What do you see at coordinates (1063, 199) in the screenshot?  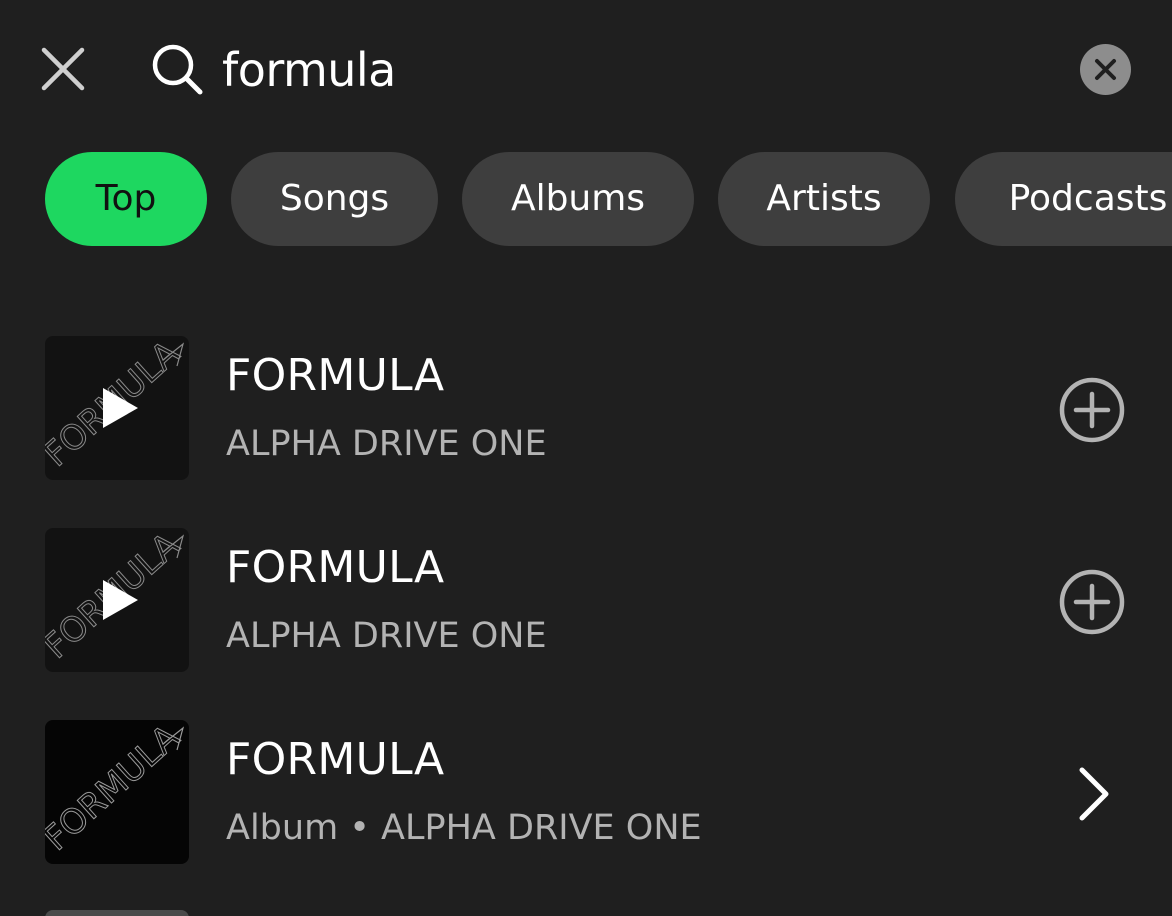 I see `chip-podcasts: Podcasts` at bounding box center [1063, 199].